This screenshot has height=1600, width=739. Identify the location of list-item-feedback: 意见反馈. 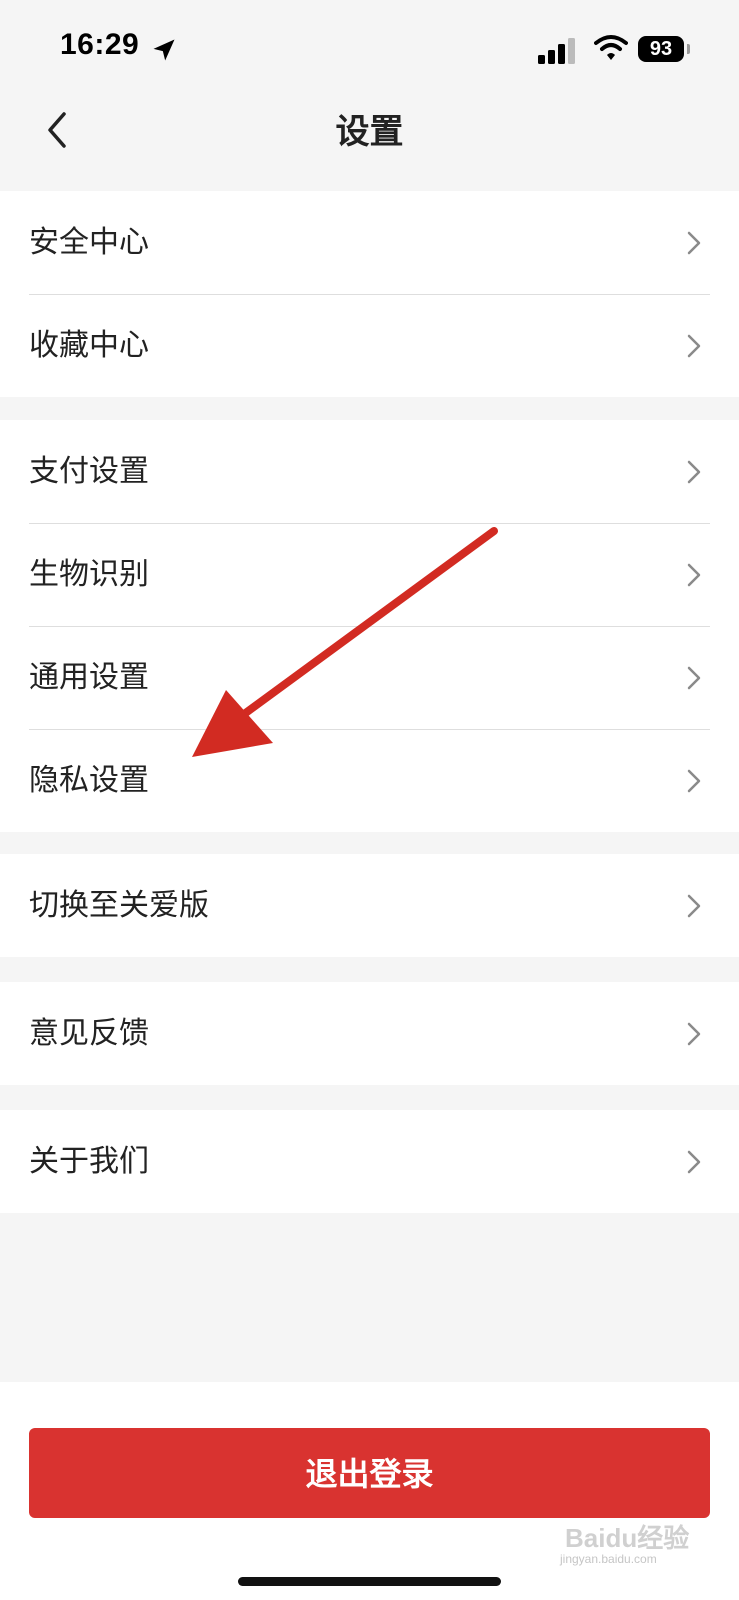
(369, 1033).